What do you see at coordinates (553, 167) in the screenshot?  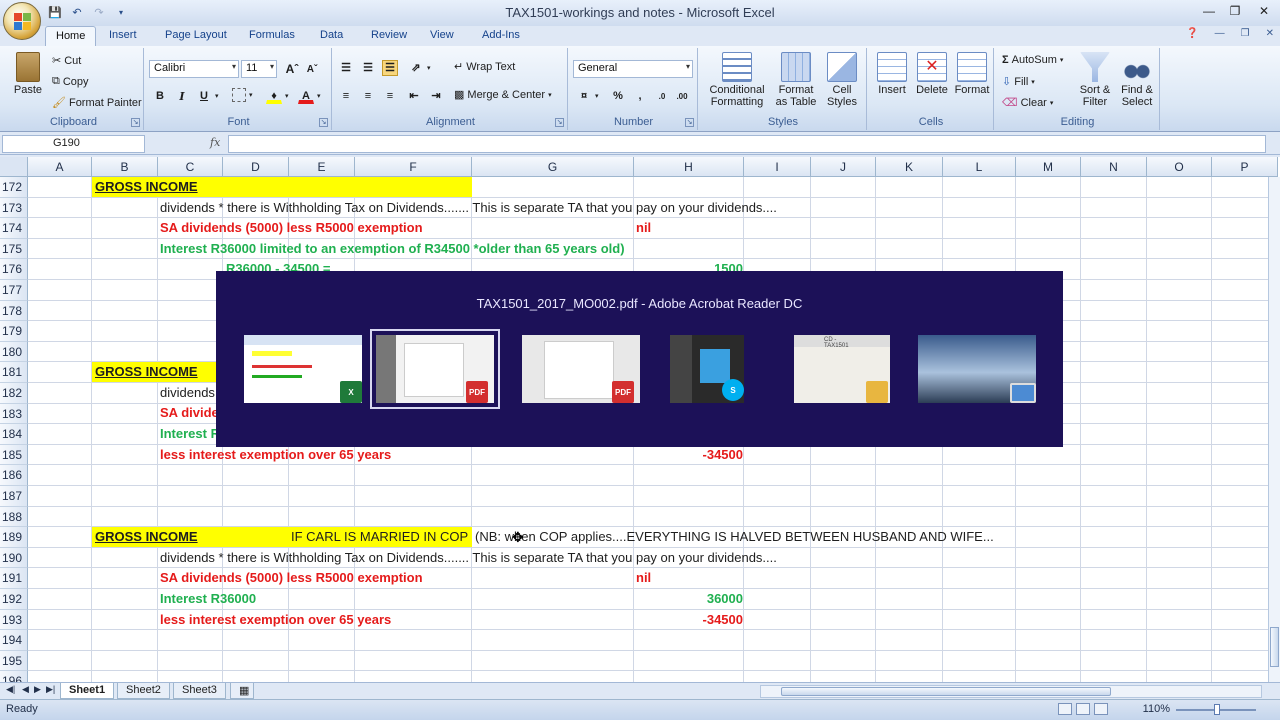 I see `column-header-g: G` at bounding box center [553, 167].